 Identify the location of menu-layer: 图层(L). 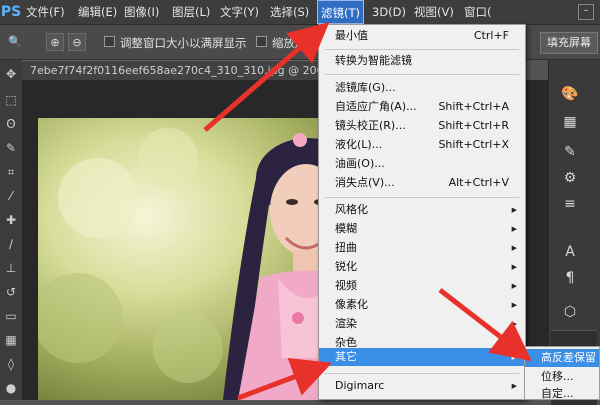
(191, 12).